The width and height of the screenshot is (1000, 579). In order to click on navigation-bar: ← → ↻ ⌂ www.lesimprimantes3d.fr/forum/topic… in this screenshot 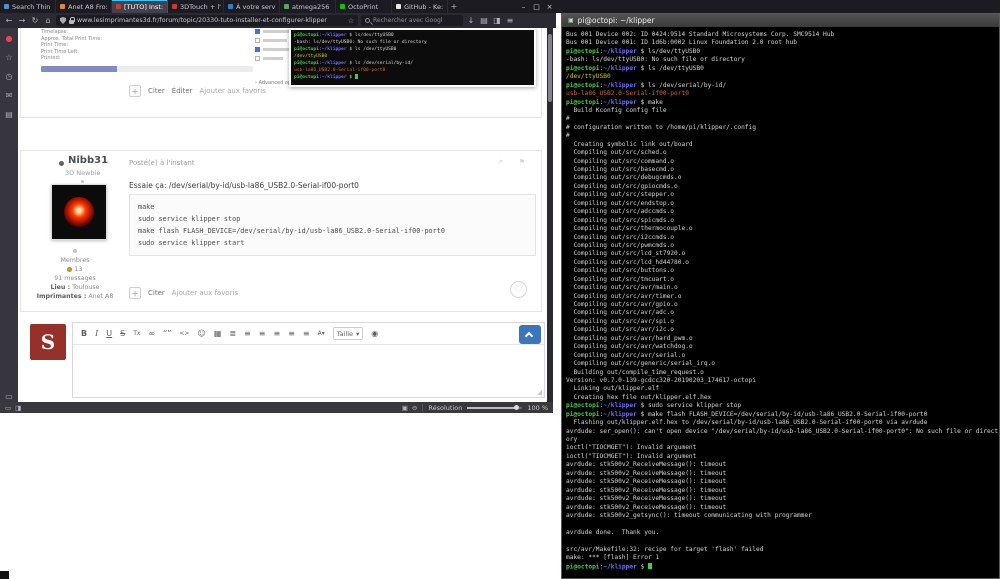, I will do `click(278, 20)`.